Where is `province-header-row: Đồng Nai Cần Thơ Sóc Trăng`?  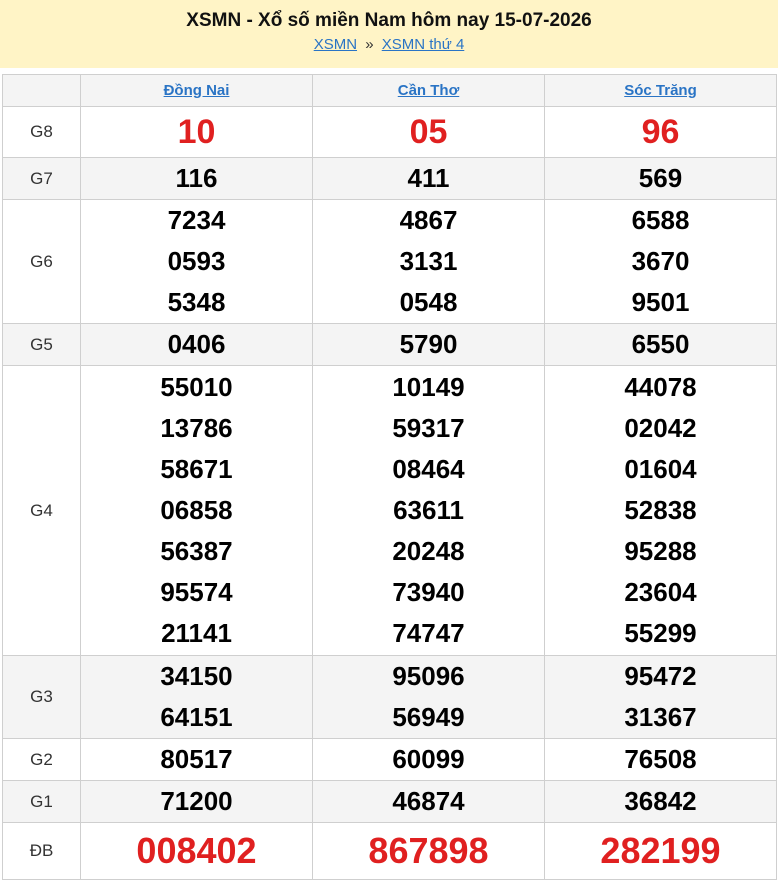 province-header-row: Đồng Nai Cần Thơ Sóc Trăng is located at coordinates (389, 90).